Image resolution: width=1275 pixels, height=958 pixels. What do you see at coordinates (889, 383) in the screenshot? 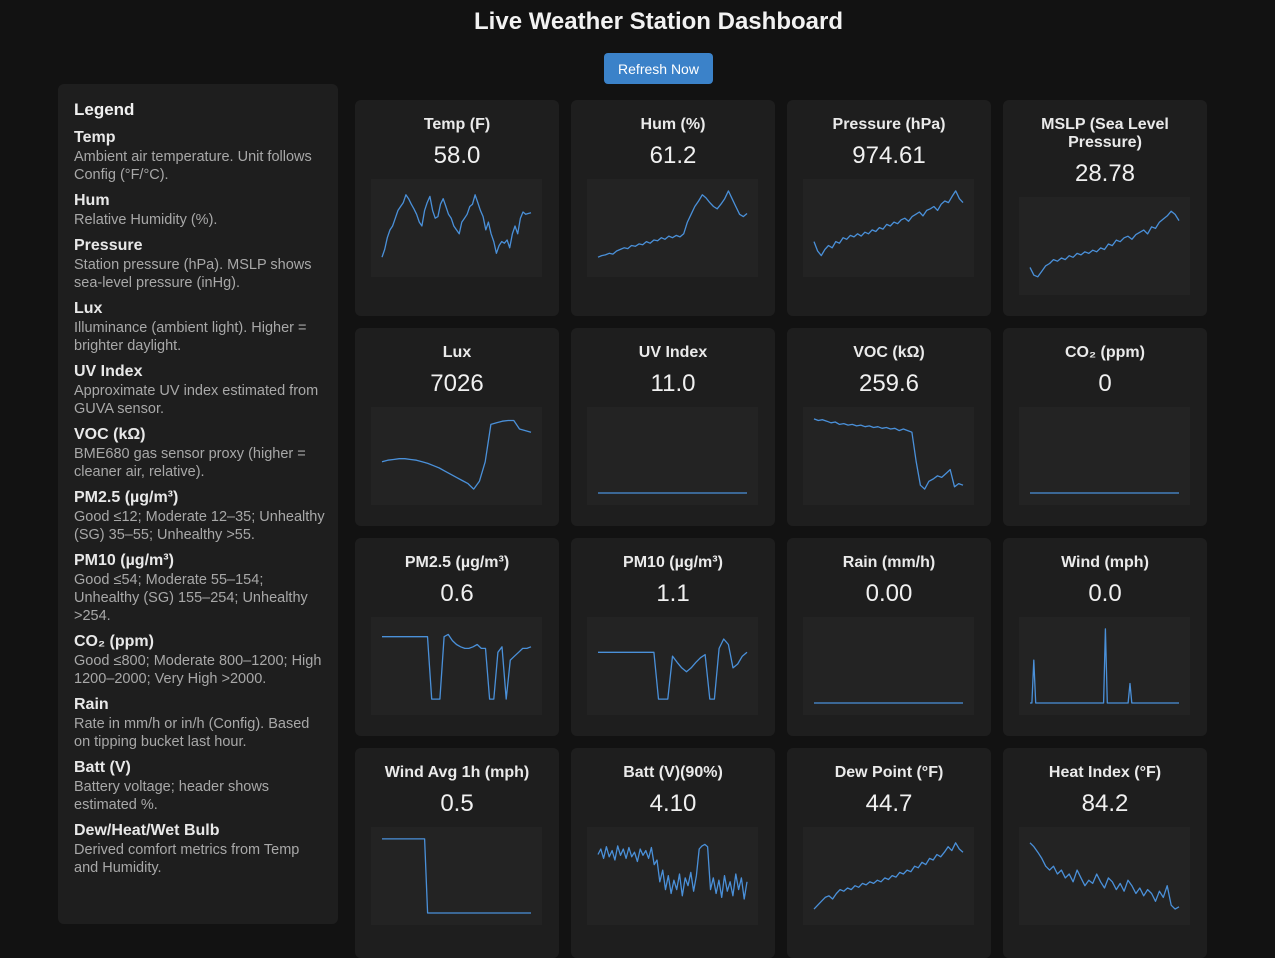
I see `metric-value: 259.6` at bounding box center [889, 383].